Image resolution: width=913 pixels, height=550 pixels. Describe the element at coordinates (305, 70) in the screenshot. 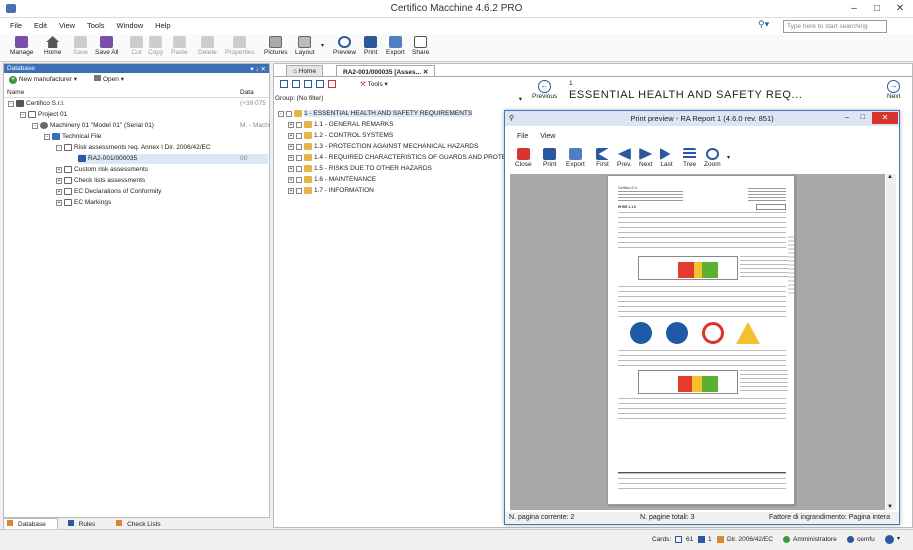

I see `tab-home: ⌂ Home` at that location.